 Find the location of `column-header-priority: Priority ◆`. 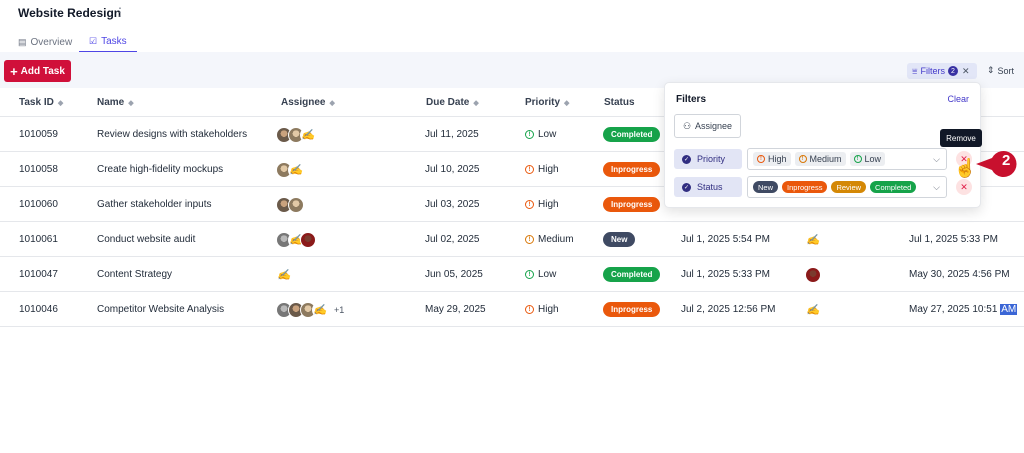

column-header-priority: Priority ◆ is located at coordinates (547, 102).